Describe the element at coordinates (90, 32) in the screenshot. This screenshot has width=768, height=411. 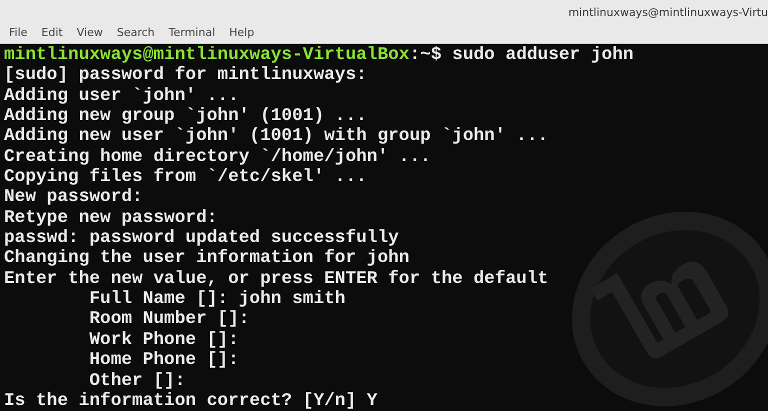
I see `menu-item: View` at that location.